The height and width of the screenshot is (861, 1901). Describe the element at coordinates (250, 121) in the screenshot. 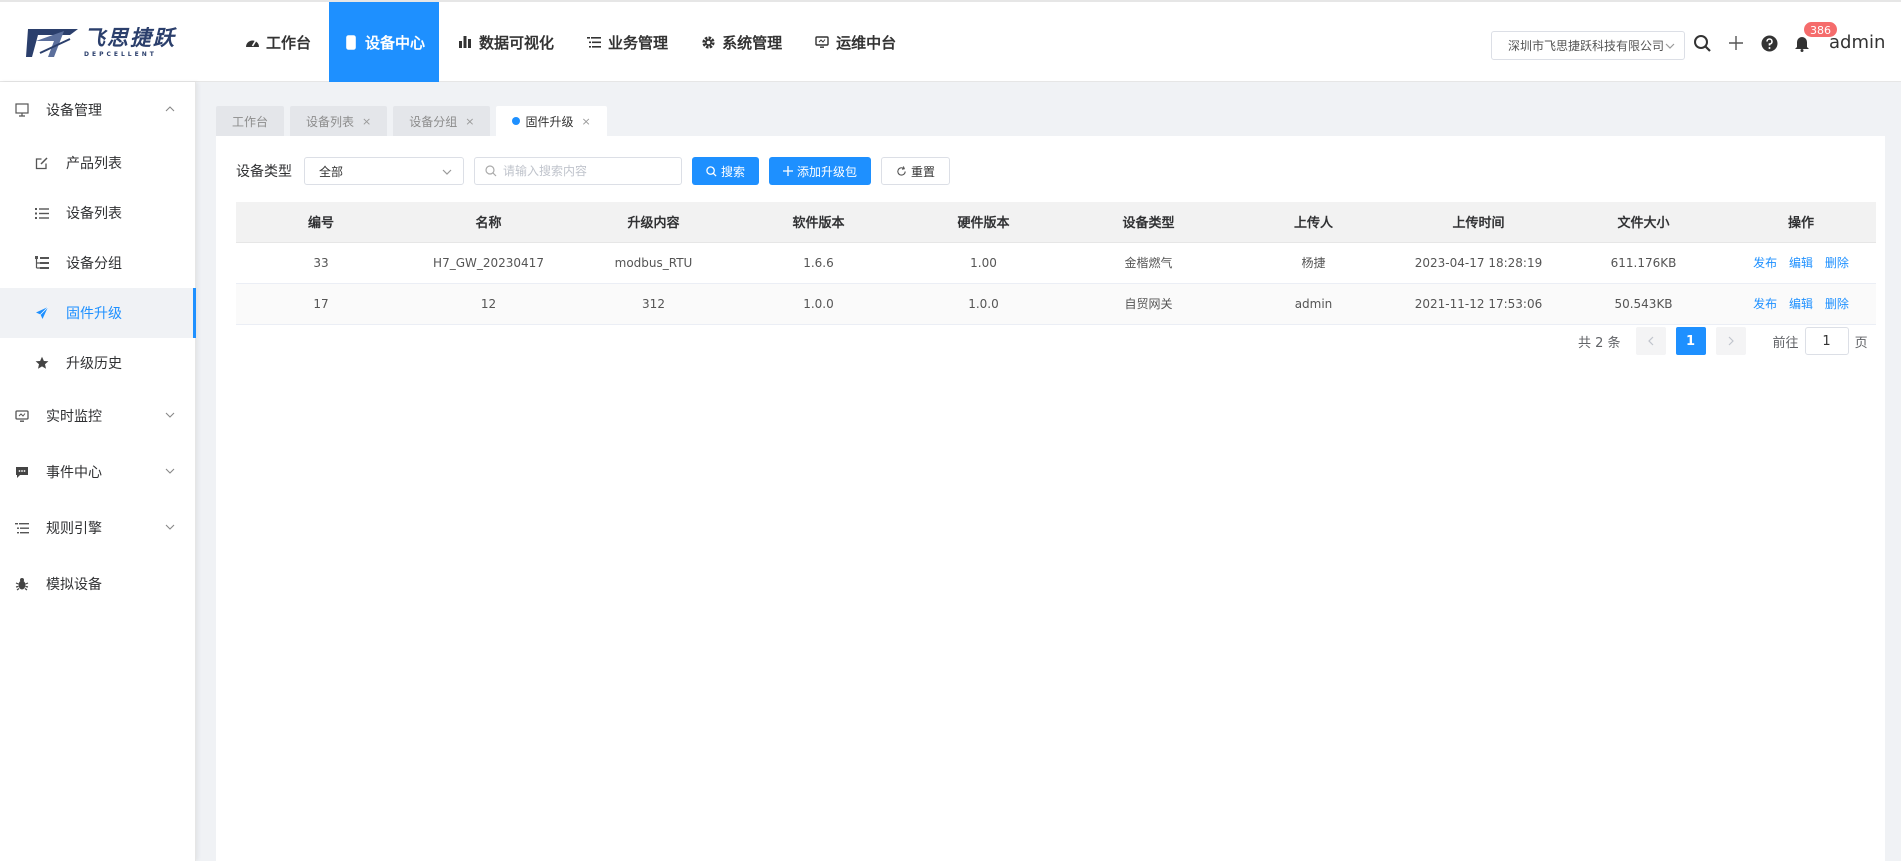

I see `tab-workbench: 工作台` at that location.